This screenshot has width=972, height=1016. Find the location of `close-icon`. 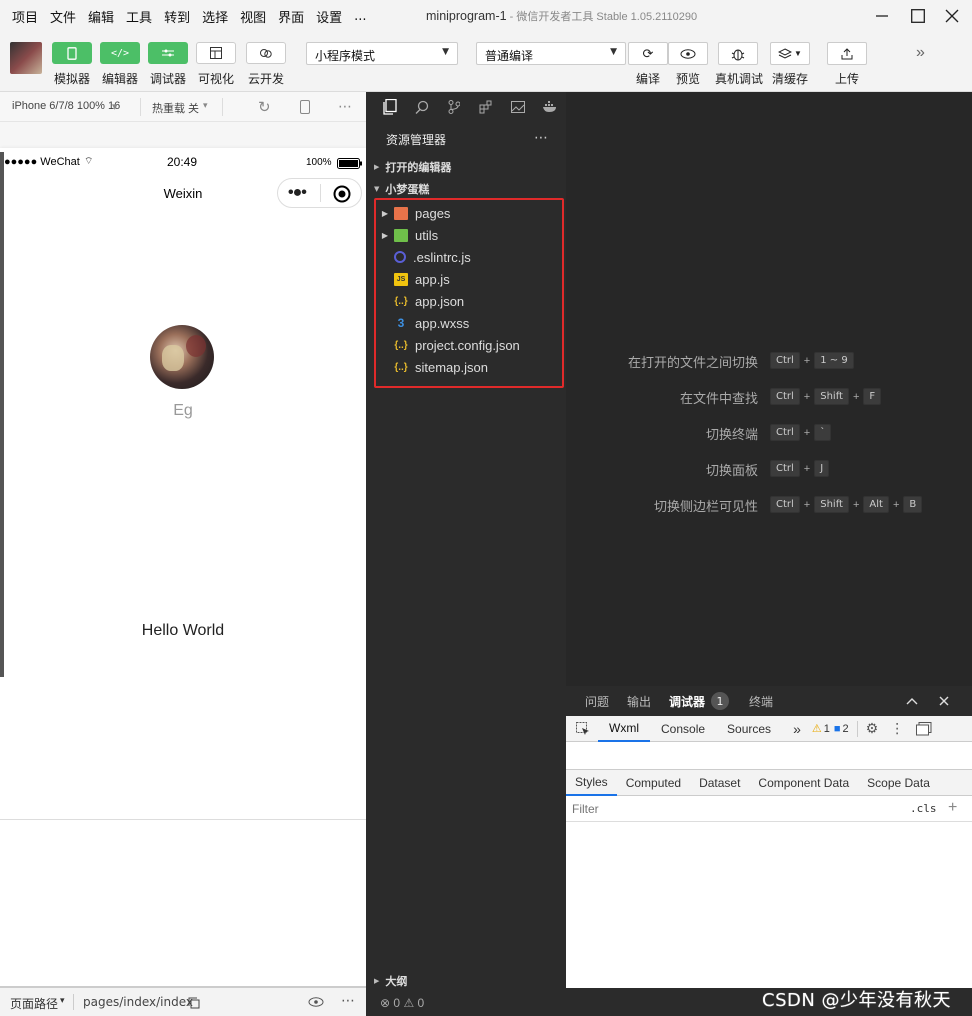

close-icon is located at coordinates (944, 701).